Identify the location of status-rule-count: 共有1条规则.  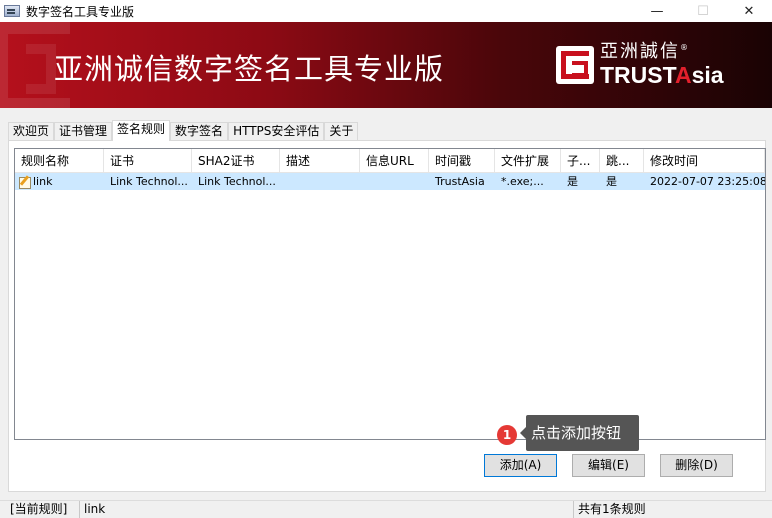
(612, 509).